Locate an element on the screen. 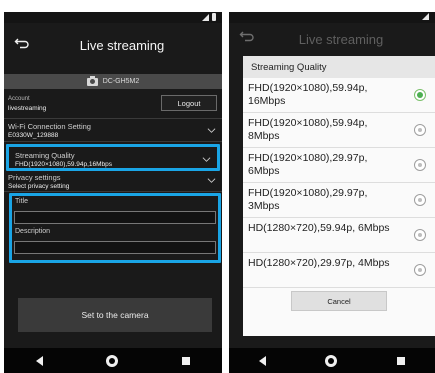 This screenshot has width=435, height=373. battery-icon is located at coordinates (214, 17).